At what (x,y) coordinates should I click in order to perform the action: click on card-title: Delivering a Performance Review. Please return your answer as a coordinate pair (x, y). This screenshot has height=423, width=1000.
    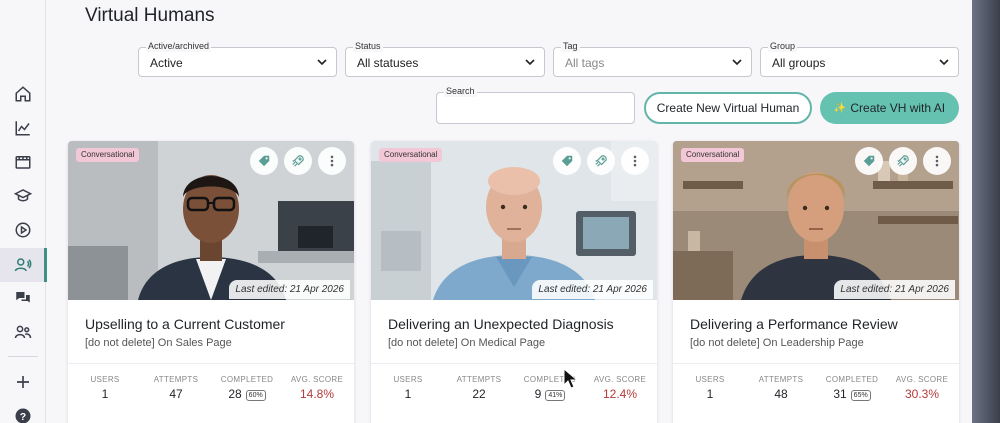
    Looking at the image, I should click on (794, 324).